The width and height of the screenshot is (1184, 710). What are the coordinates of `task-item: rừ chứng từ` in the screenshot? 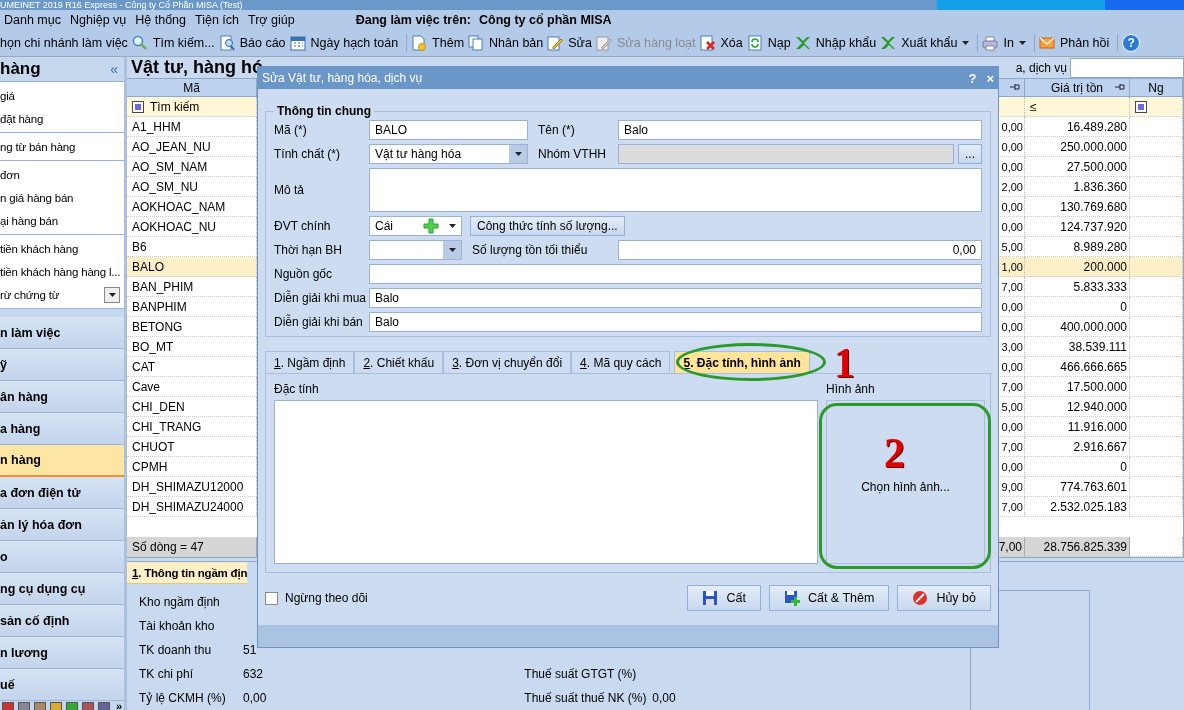 It's located at (30, 294).